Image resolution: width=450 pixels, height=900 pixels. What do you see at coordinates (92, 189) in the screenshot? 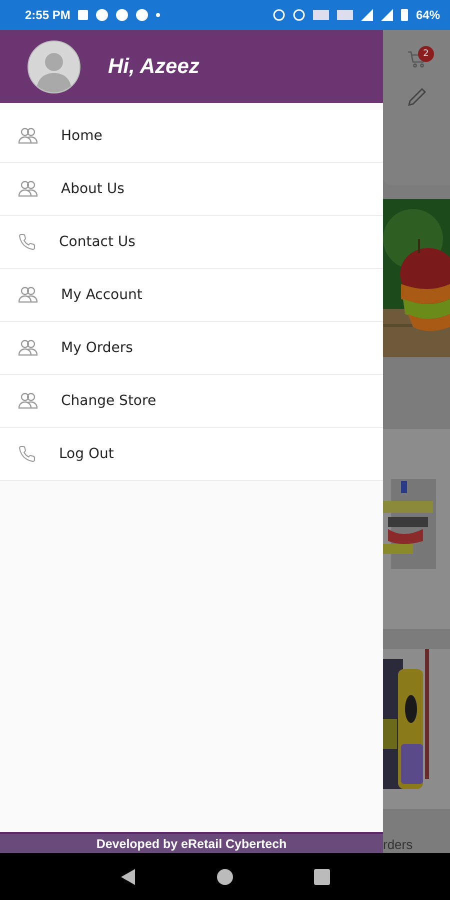
I see `menu-item-label: About Us` at bounding box center [92, 189].